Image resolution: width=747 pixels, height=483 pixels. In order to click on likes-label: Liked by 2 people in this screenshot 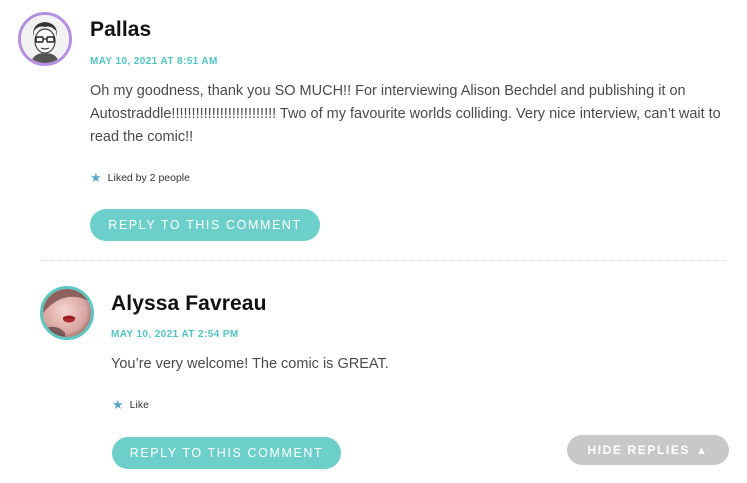, I will do `click(149, 178)`.